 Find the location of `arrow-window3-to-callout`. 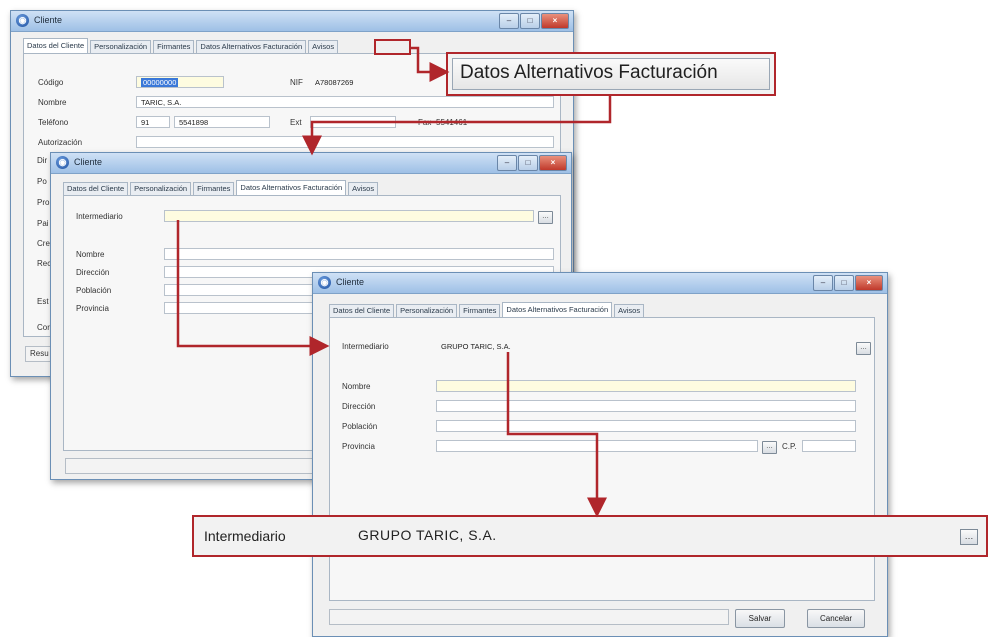

arrow-window3-to-callout is located at coordinates (556, 435).